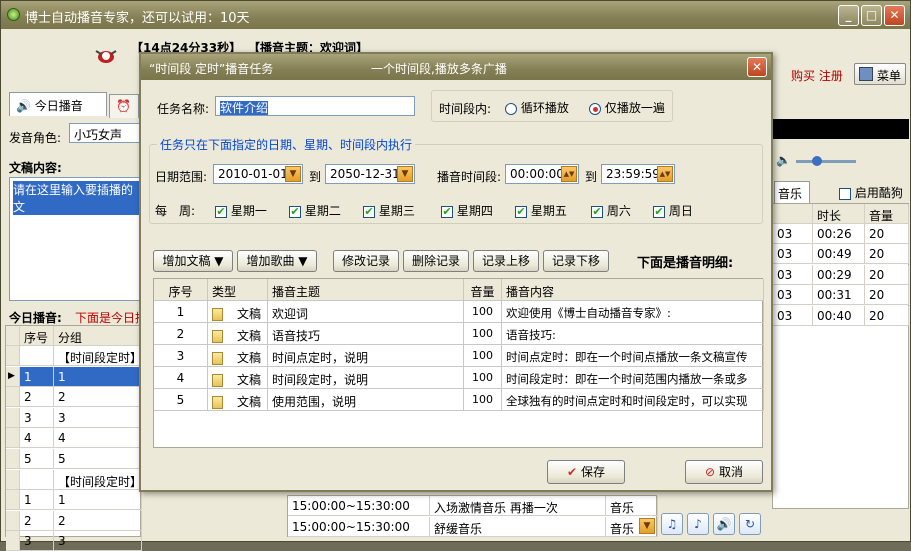  Describe the element at coordinates (871, 15) in the screenshot. I see `maximize-button: □` at that location.